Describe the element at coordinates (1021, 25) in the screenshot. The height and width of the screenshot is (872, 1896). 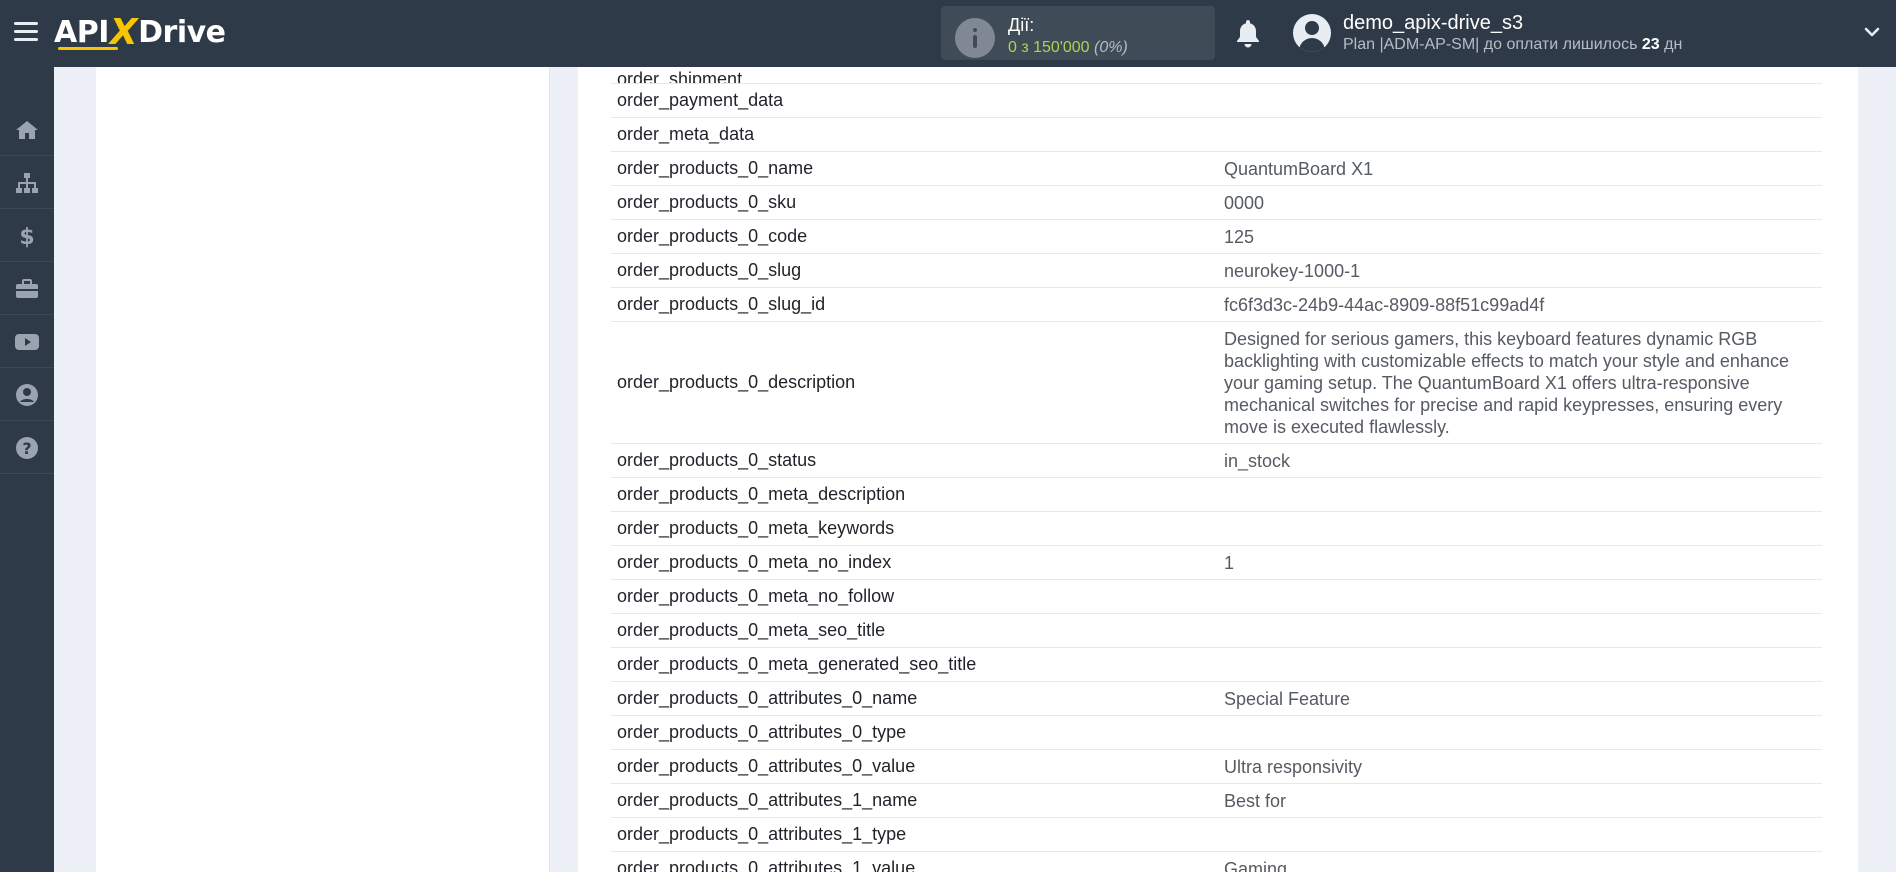
I see `actions-title: Дії:` at that location.